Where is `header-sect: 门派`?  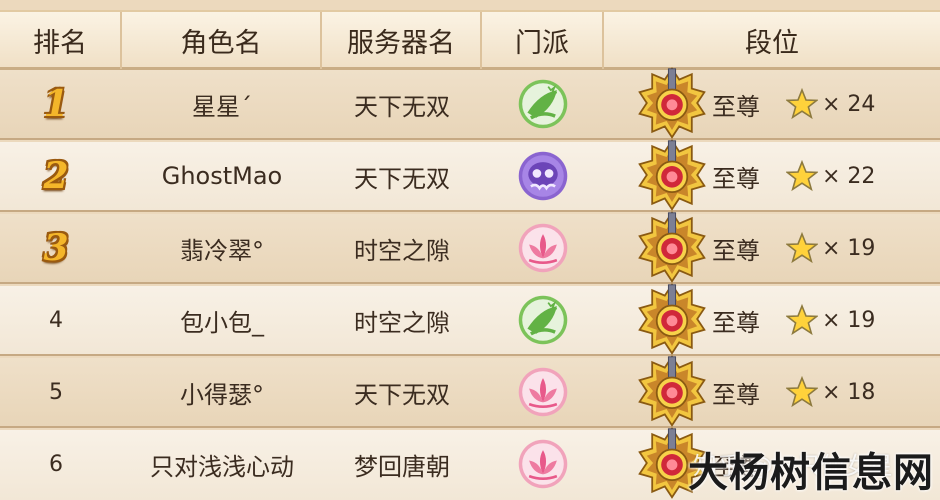 header-sect: 门派 is located at coordinates (543, 40).